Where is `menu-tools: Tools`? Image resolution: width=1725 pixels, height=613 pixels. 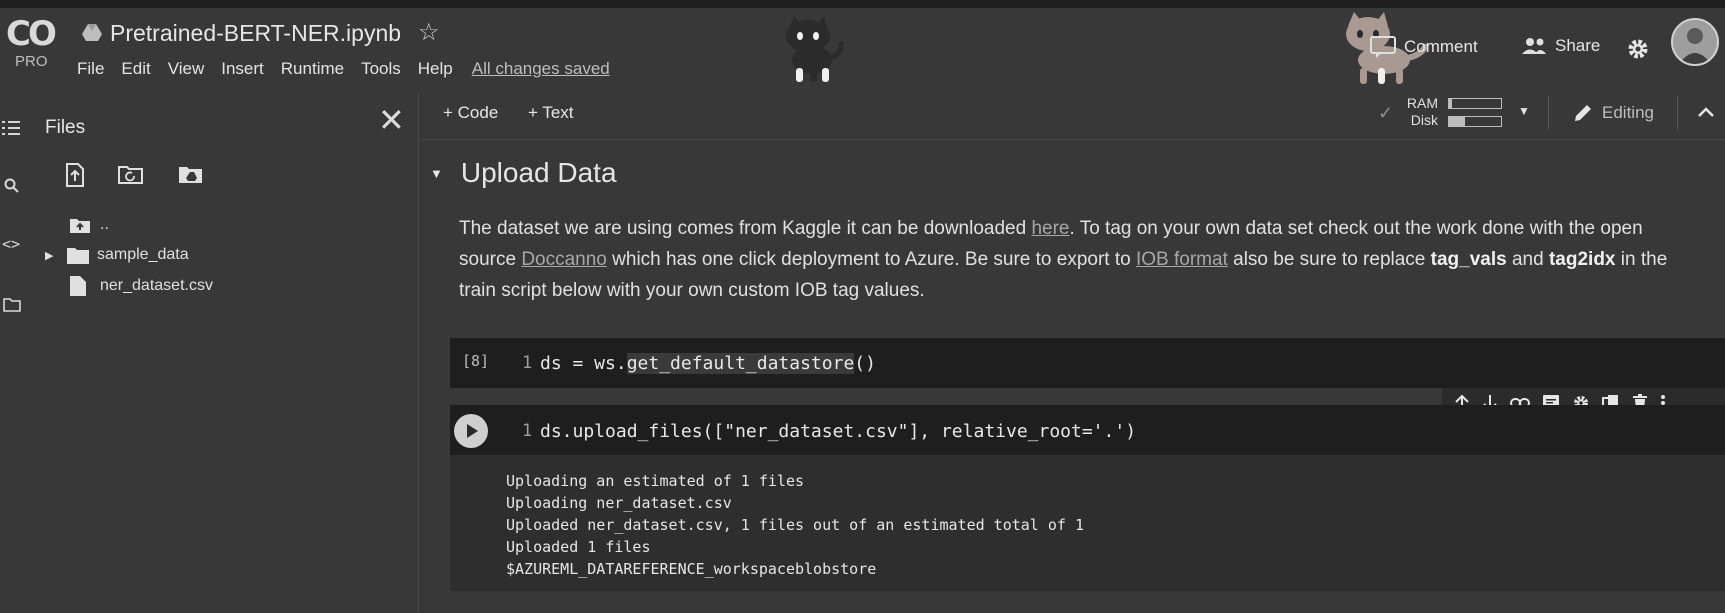
menu-tools: Tools is located at coordinates (381, 69).